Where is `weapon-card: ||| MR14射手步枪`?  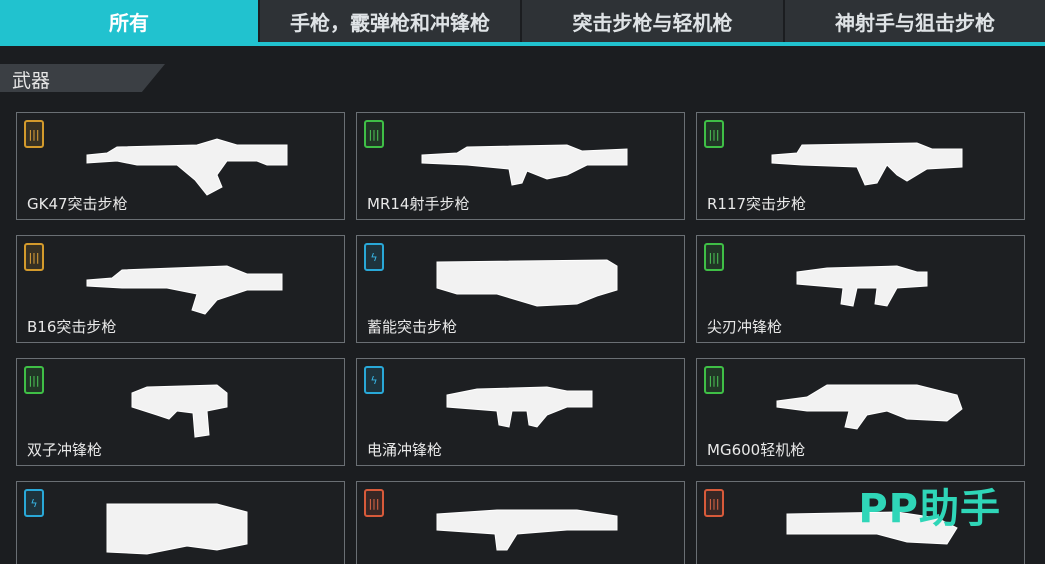
weapon-card: ||| MR14射手步枪 is located at coordinates (520, 166).